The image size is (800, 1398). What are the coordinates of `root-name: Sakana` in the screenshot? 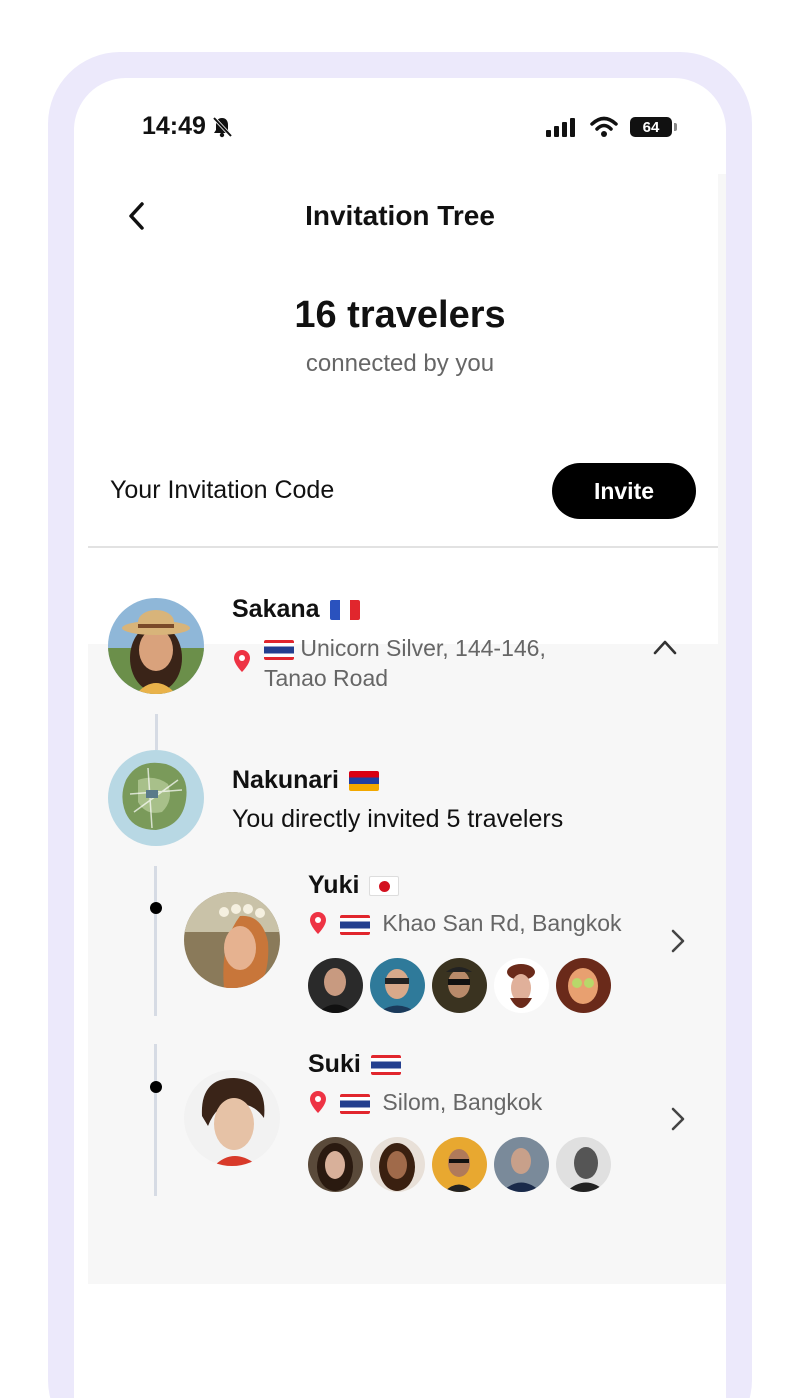 It's located at (296, 609).